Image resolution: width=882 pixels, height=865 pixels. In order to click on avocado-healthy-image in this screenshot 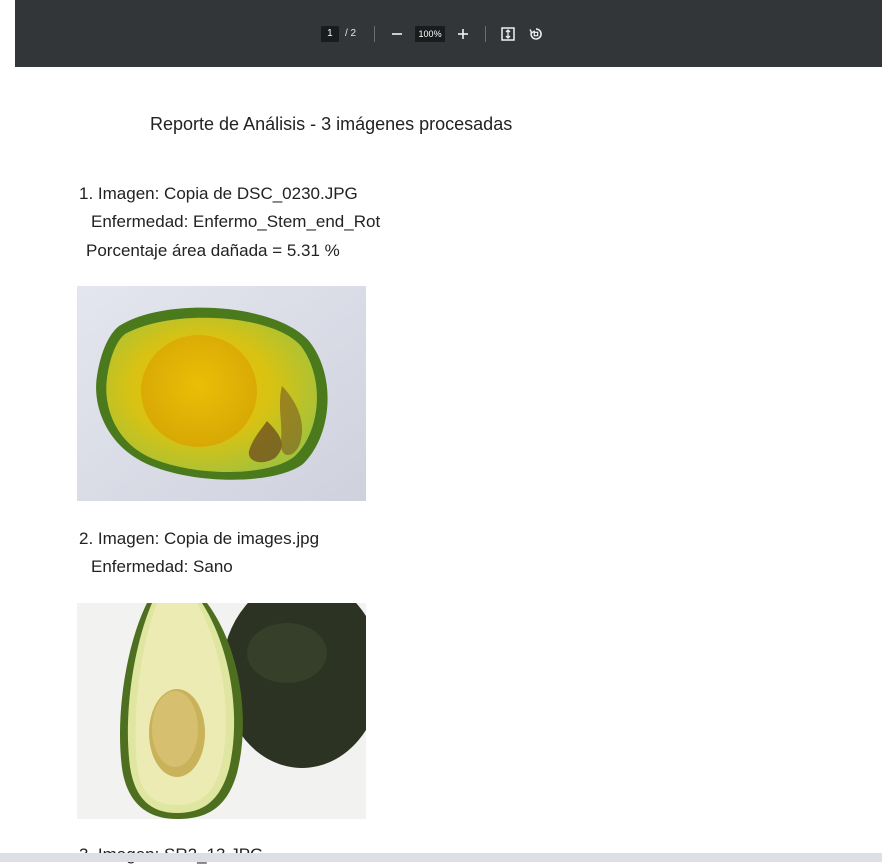, I will do `click(221, 711)`.